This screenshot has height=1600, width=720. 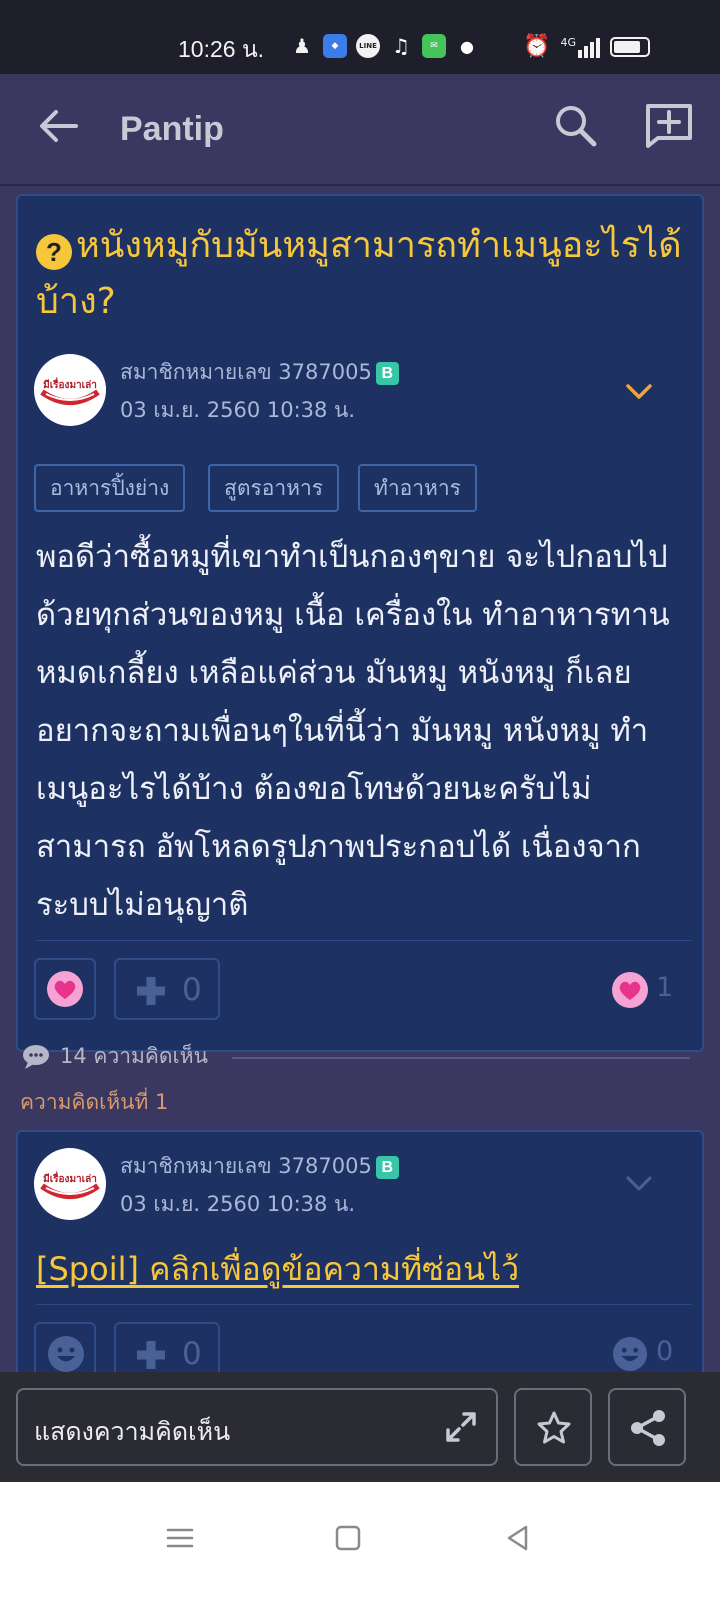 I want to click on tag-grilled-food: อาหารปิ้งย่าง, so click(x=110, y=488).